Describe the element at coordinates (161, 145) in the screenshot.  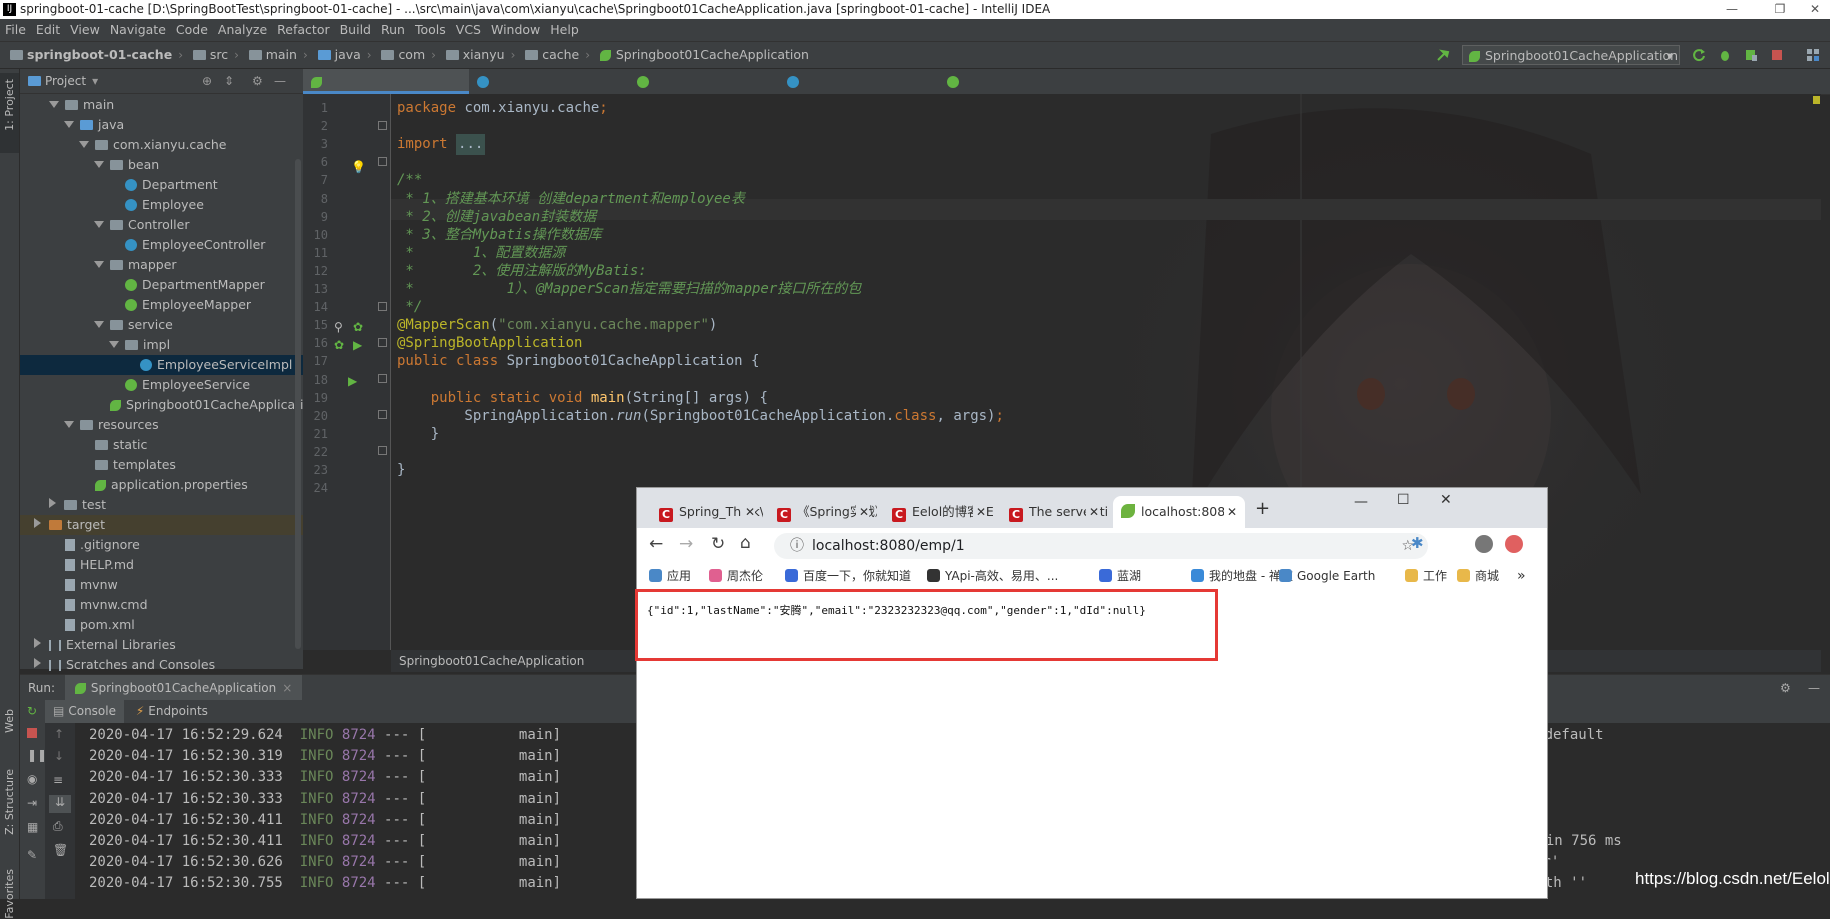
I see `tree-item-com-xianyu-cache: com.xianyu.cache` at that location.